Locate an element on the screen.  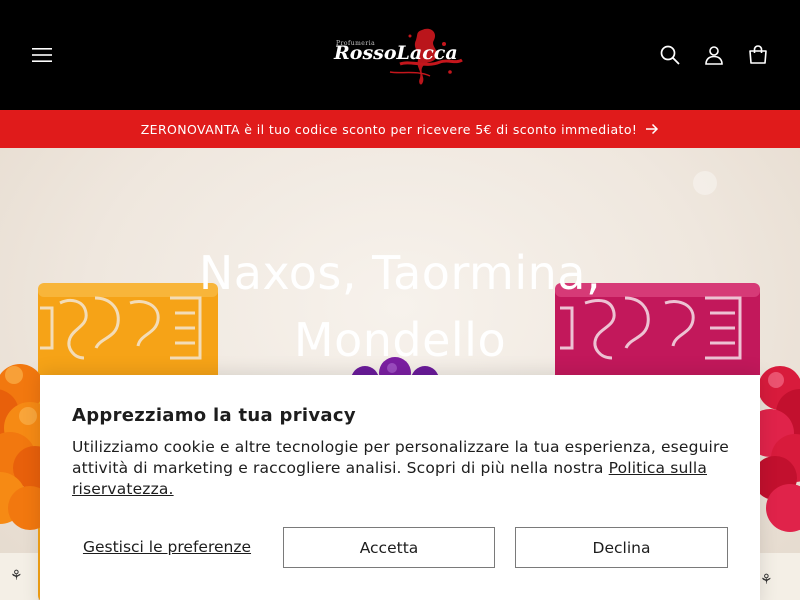
hero-title: Naxos, Taormina, Mondello is located at coordinates (400, 306).